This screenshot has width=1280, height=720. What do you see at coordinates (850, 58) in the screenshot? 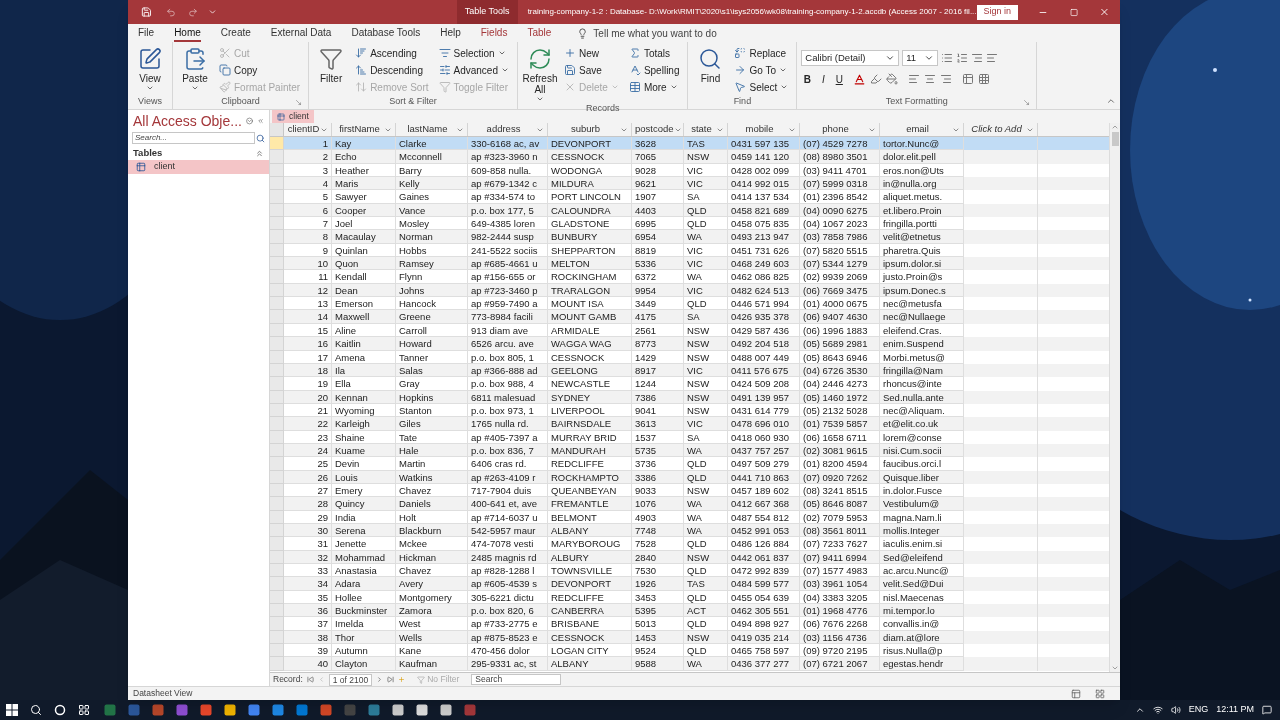
I see `font-name-dropdown: Calibri (Detail)` at bounding box center [850, 58].